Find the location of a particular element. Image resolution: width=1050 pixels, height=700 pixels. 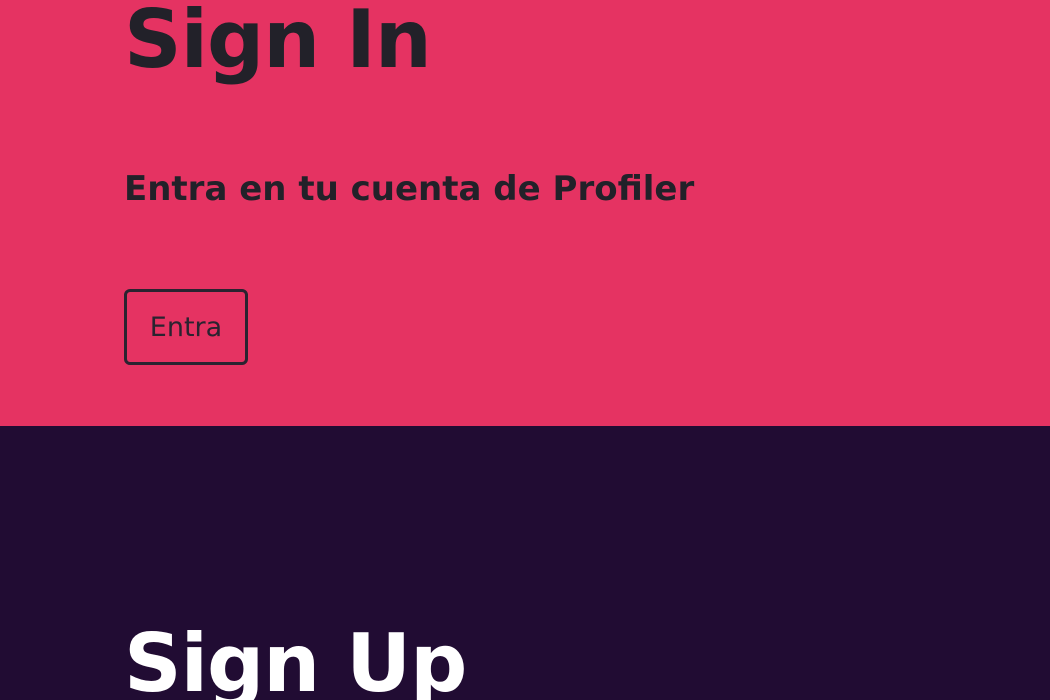

sign-in-title: Sign In is located at coordinates (278, 43).